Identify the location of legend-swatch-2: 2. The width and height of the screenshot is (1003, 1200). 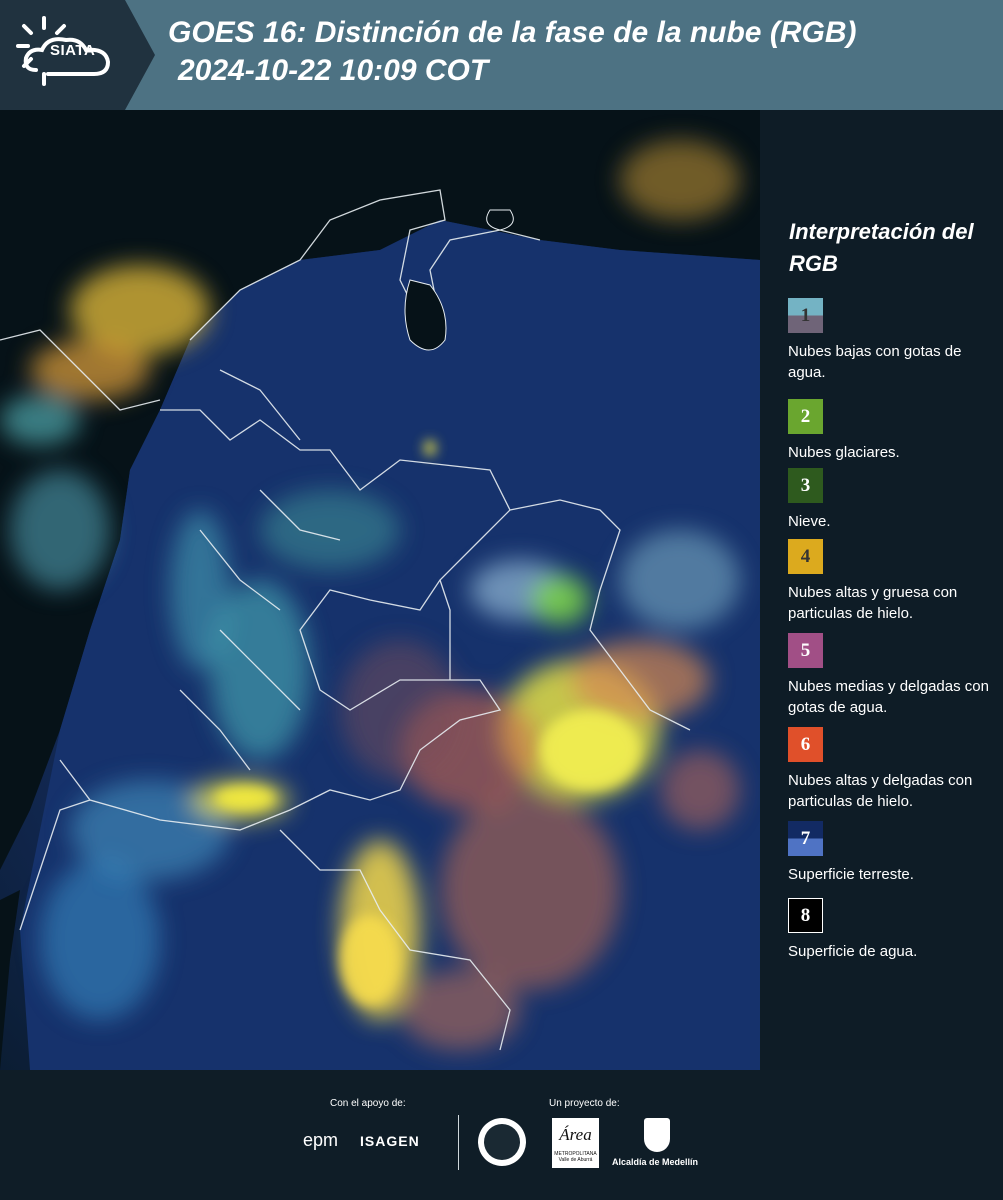
(805, 416).